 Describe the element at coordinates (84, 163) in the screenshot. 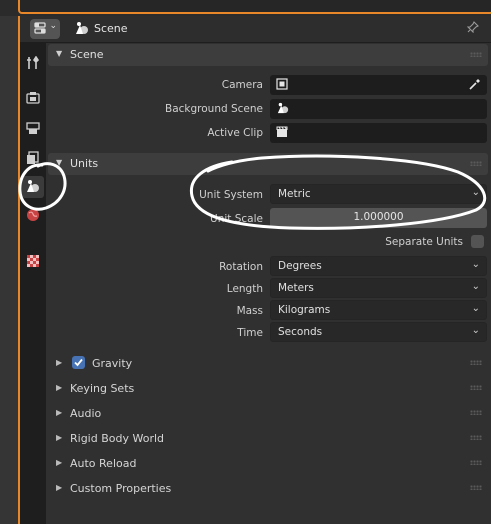

I see `units-panel-title: Units` at that location.